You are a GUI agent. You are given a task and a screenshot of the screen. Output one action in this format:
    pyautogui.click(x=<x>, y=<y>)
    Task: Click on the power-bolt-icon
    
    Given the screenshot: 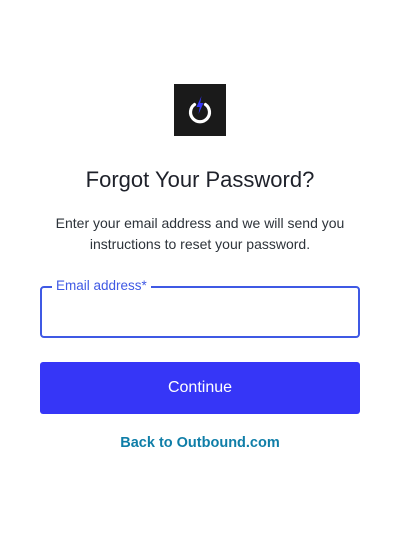 What is the action you would take?
    pyautogui.click(x=200, y=110)
    